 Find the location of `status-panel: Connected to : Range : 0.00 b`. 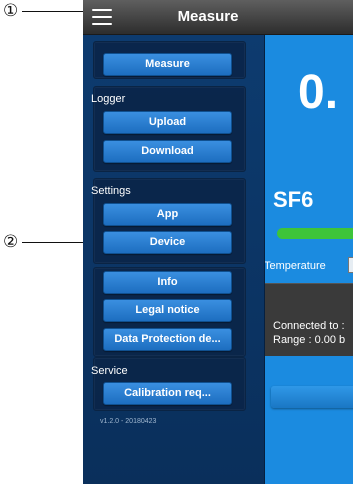

status-panel: Connected to : Range : 0.00 b is located at coordinates (308, 319).